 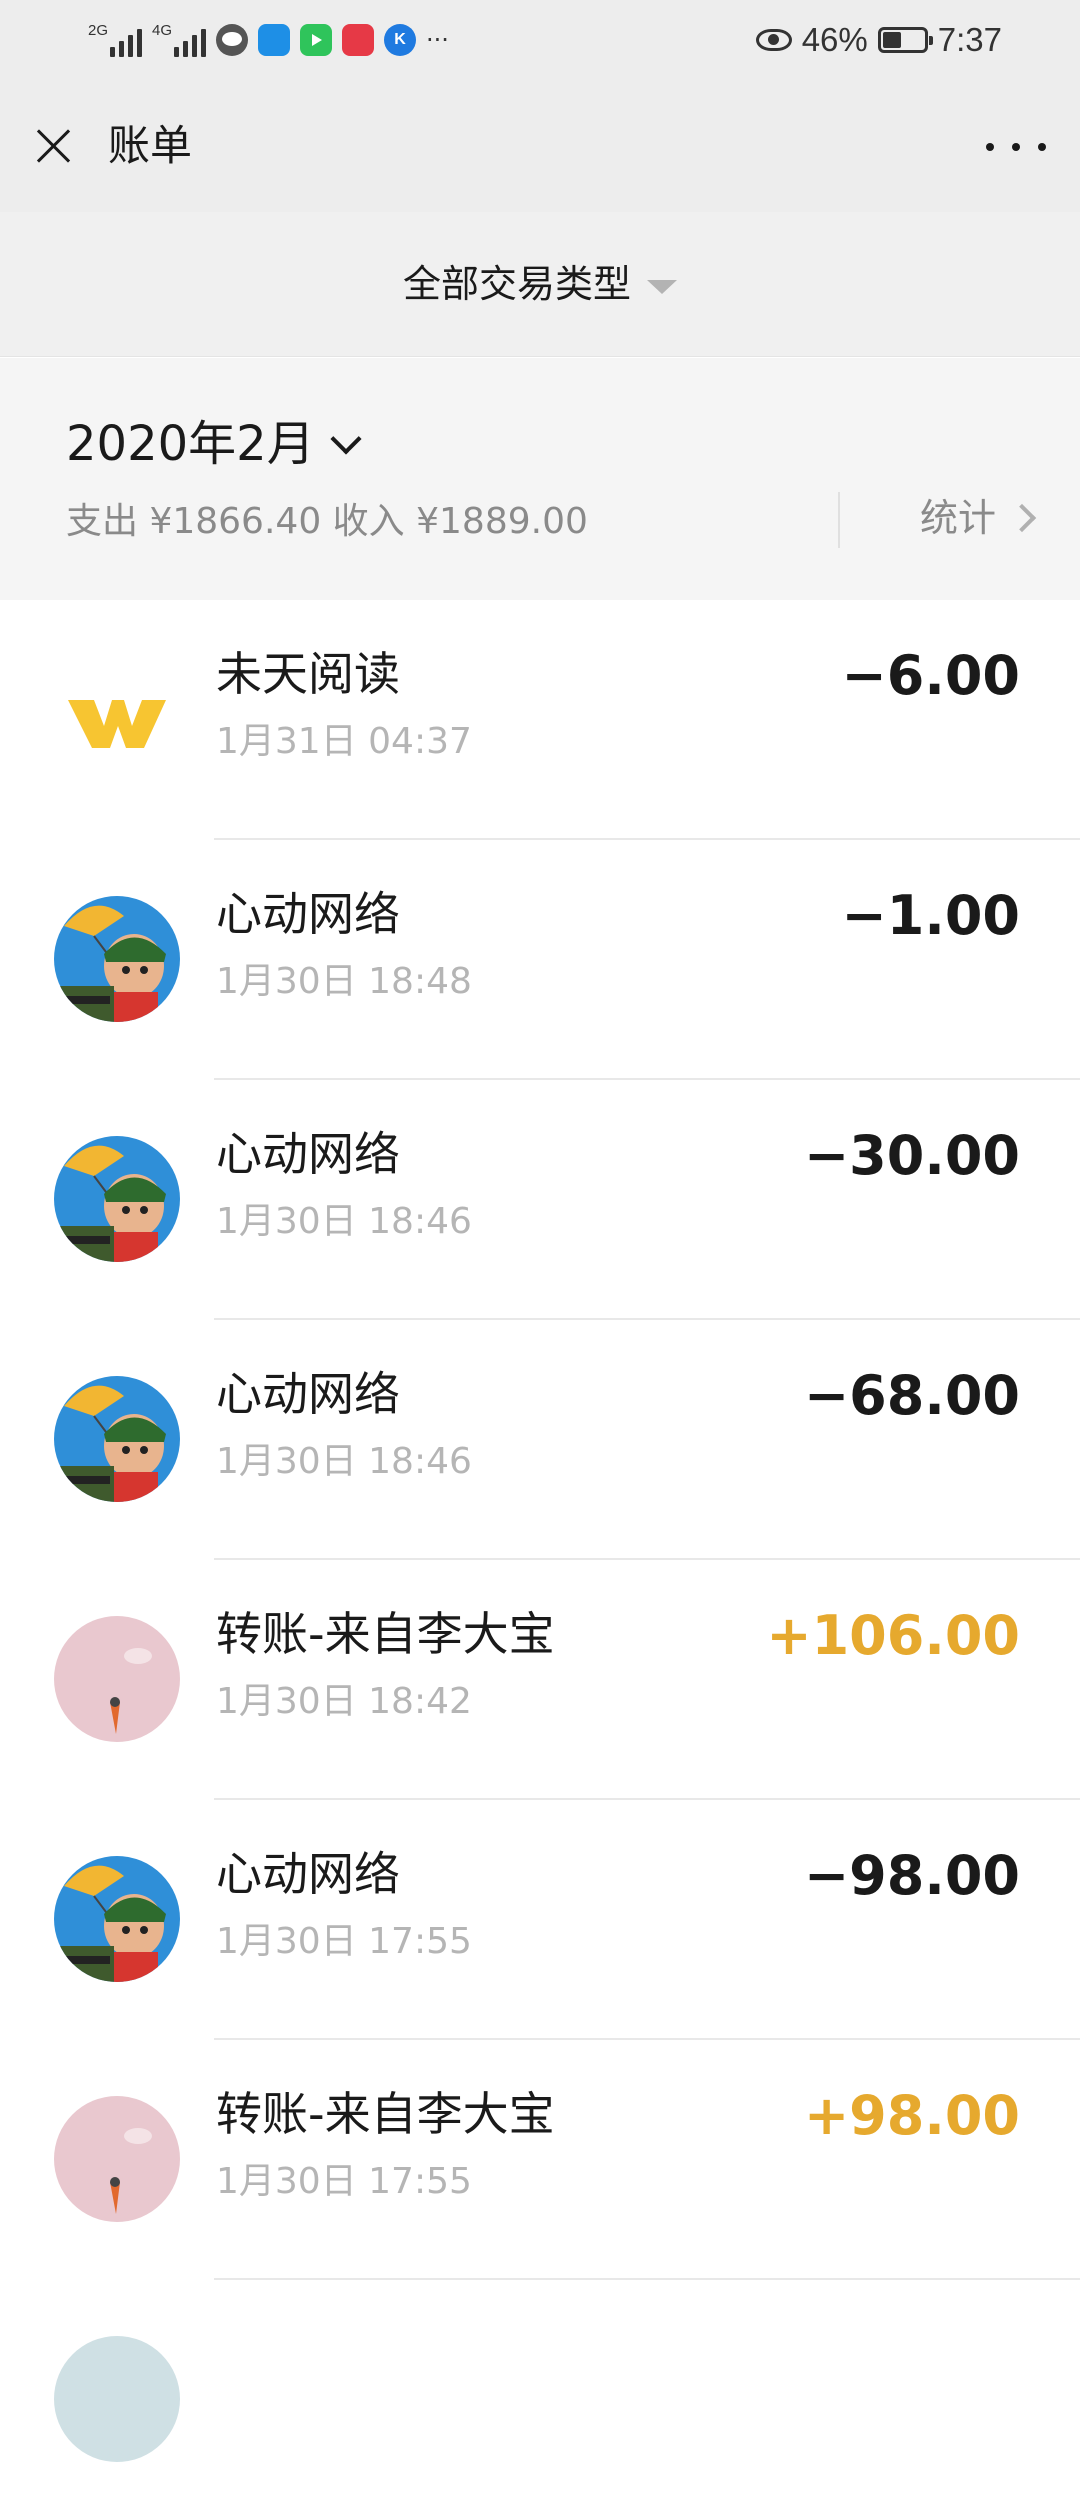 I want to click on month-summary: 支出 ¥1866.40 收入 ¥1889.00, so click(x=327, y=521).